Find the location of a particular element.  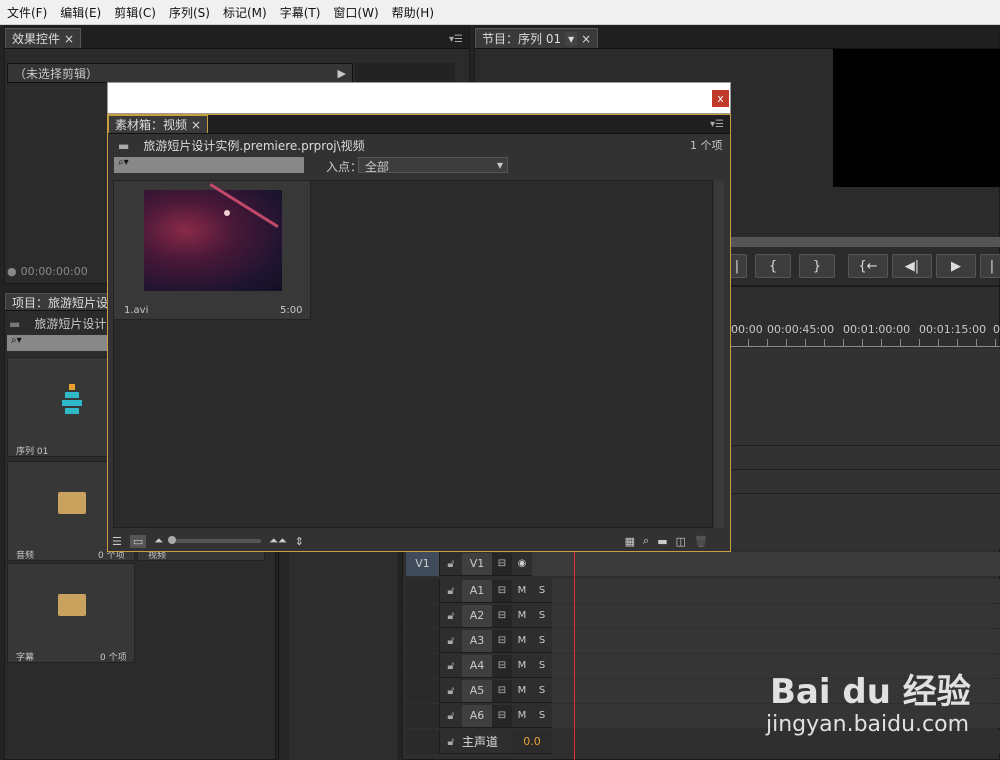

clip-thumbnail-item: 1.avi 5:00 is located at coordinates (212, 250).